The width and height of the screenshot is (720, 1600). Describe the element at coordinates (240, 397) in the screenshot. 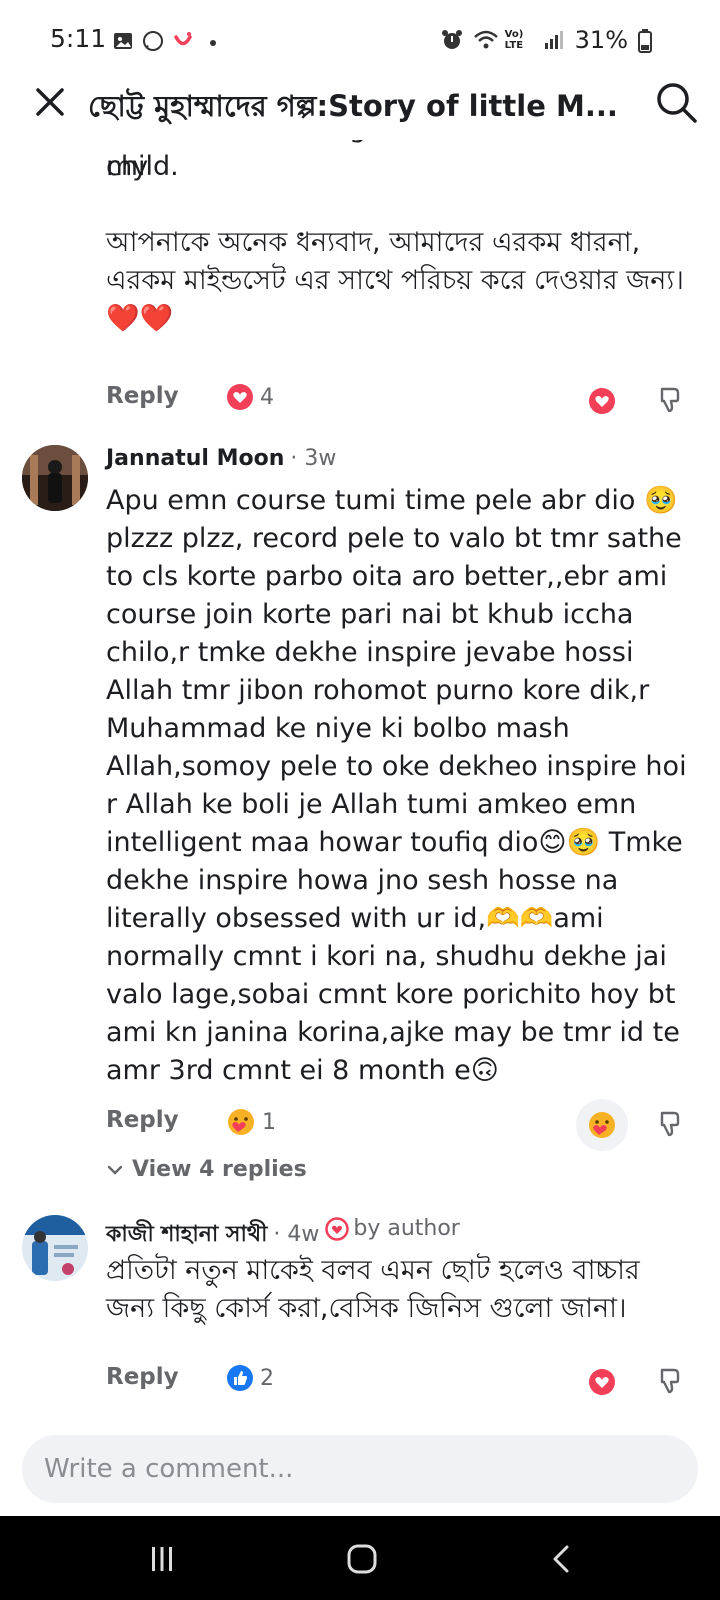

I see `love-icon` at that location.